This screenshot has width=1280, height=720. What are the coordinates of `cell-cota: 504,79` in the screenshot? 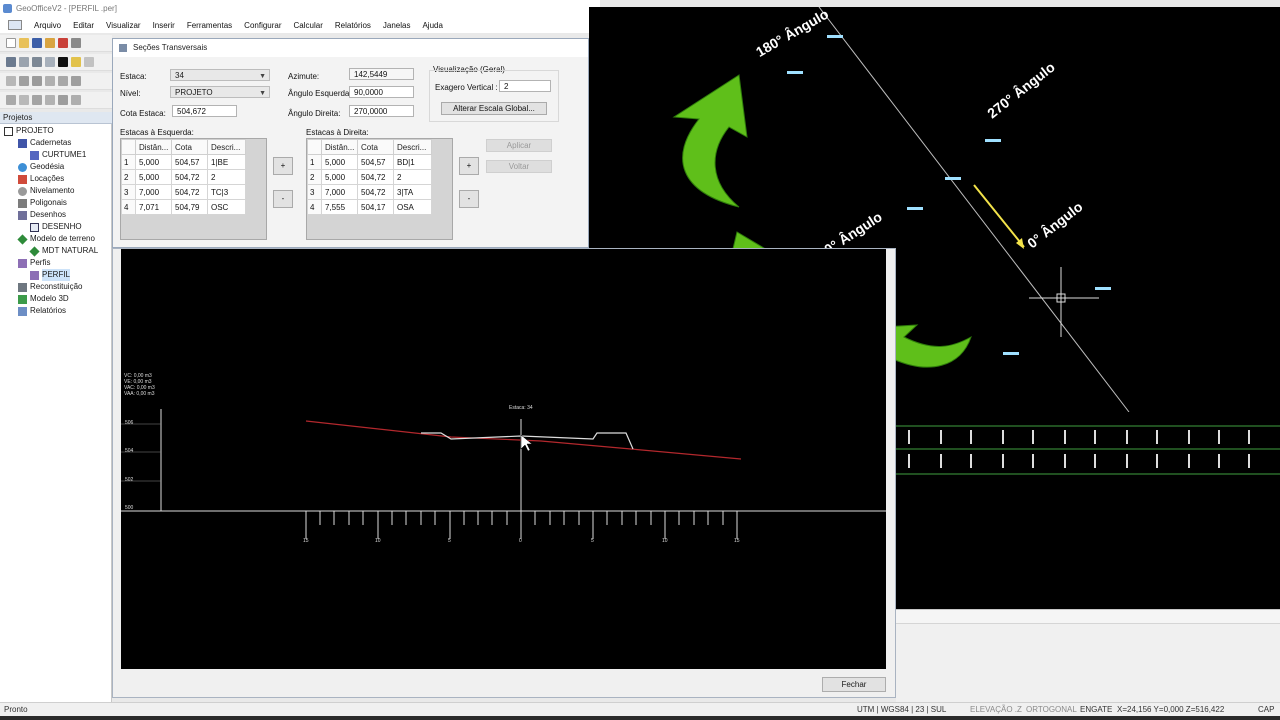 It's located at (189, 207).